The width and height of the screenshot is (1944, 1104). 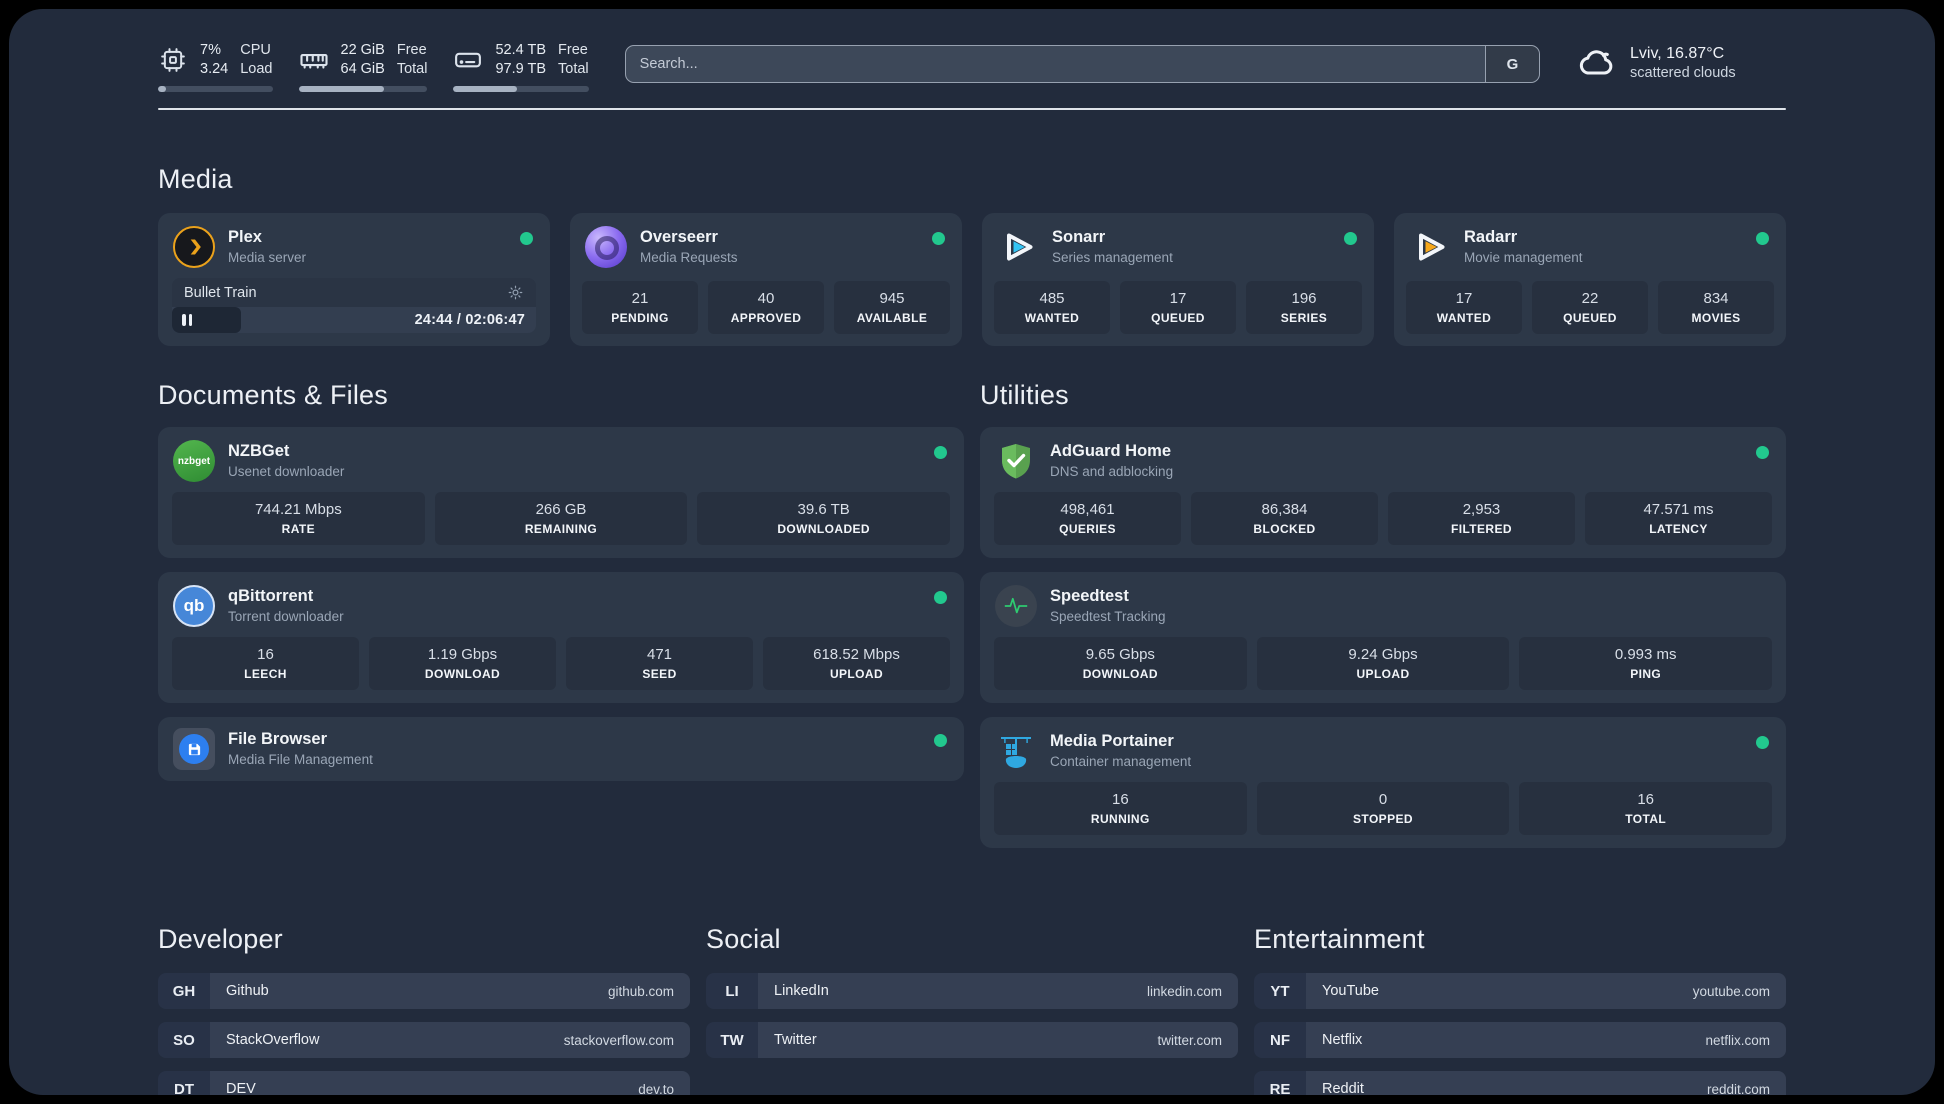 I want to click on bookmark-url: twitter.com, so click(x=1189, y=1040).